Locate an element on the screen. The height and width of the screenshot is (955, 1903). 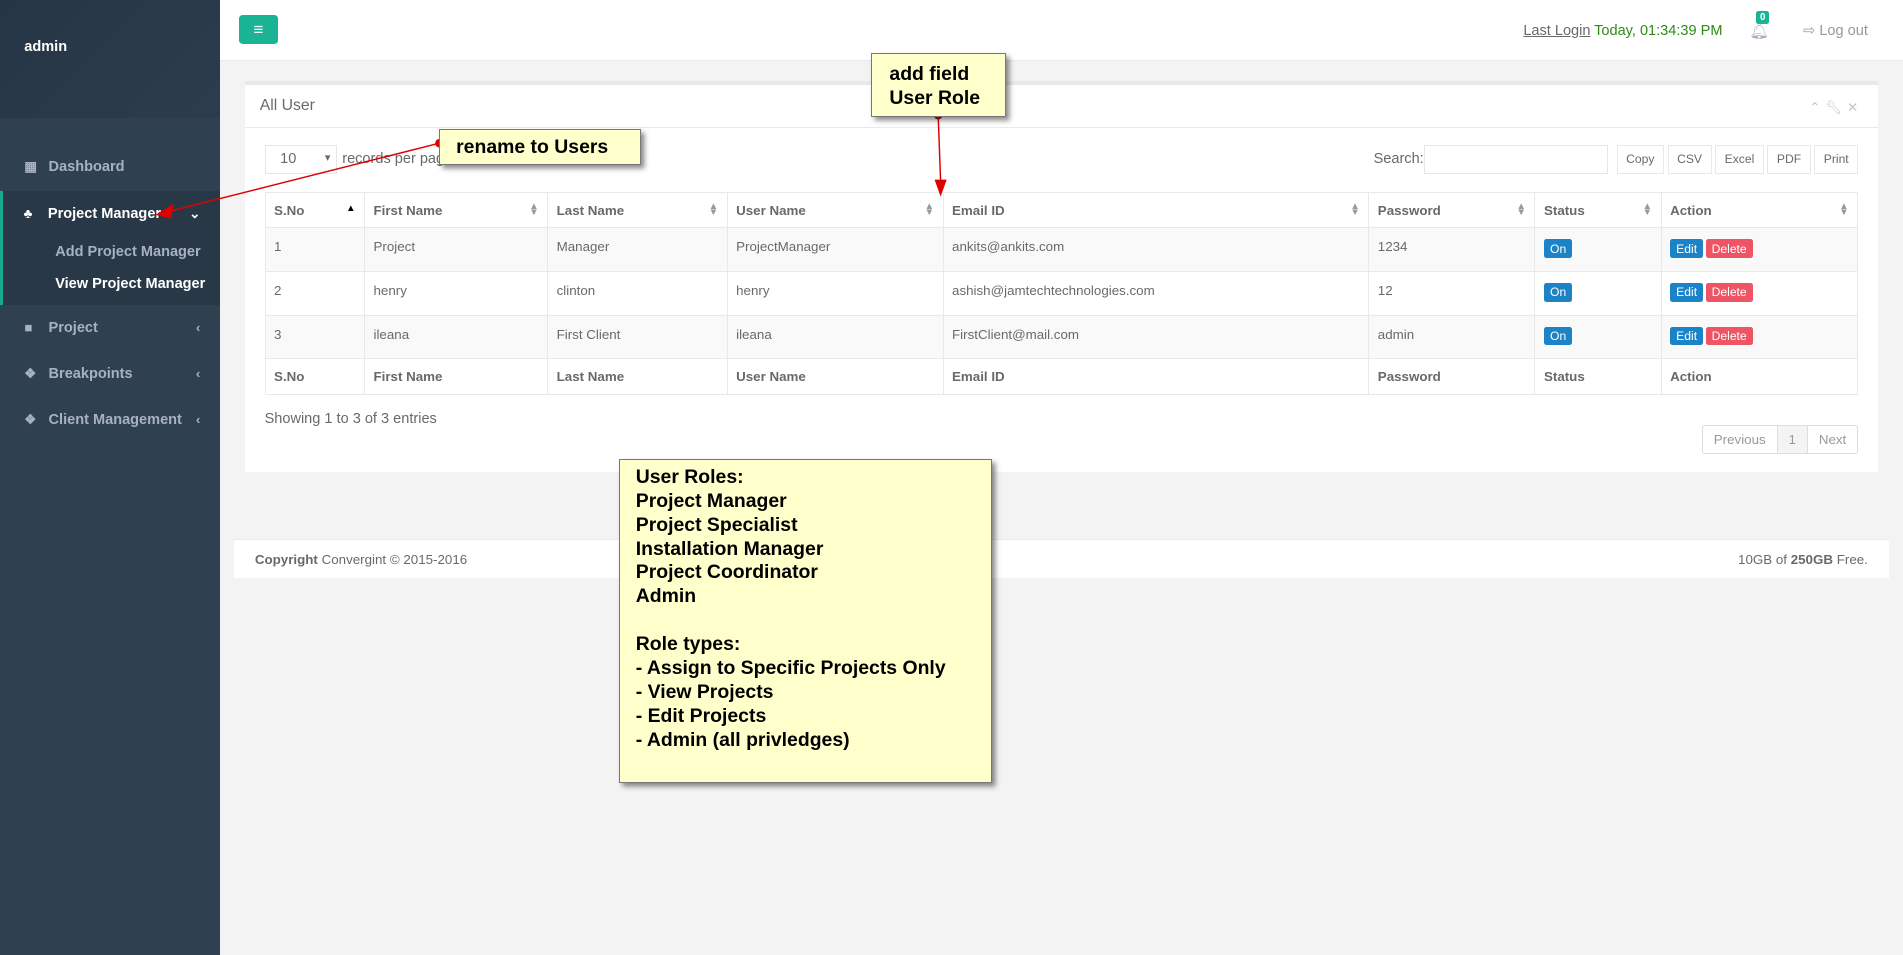
table-info: Showing 1 to 3 of 3 entries is located at coordinates (350, 418).